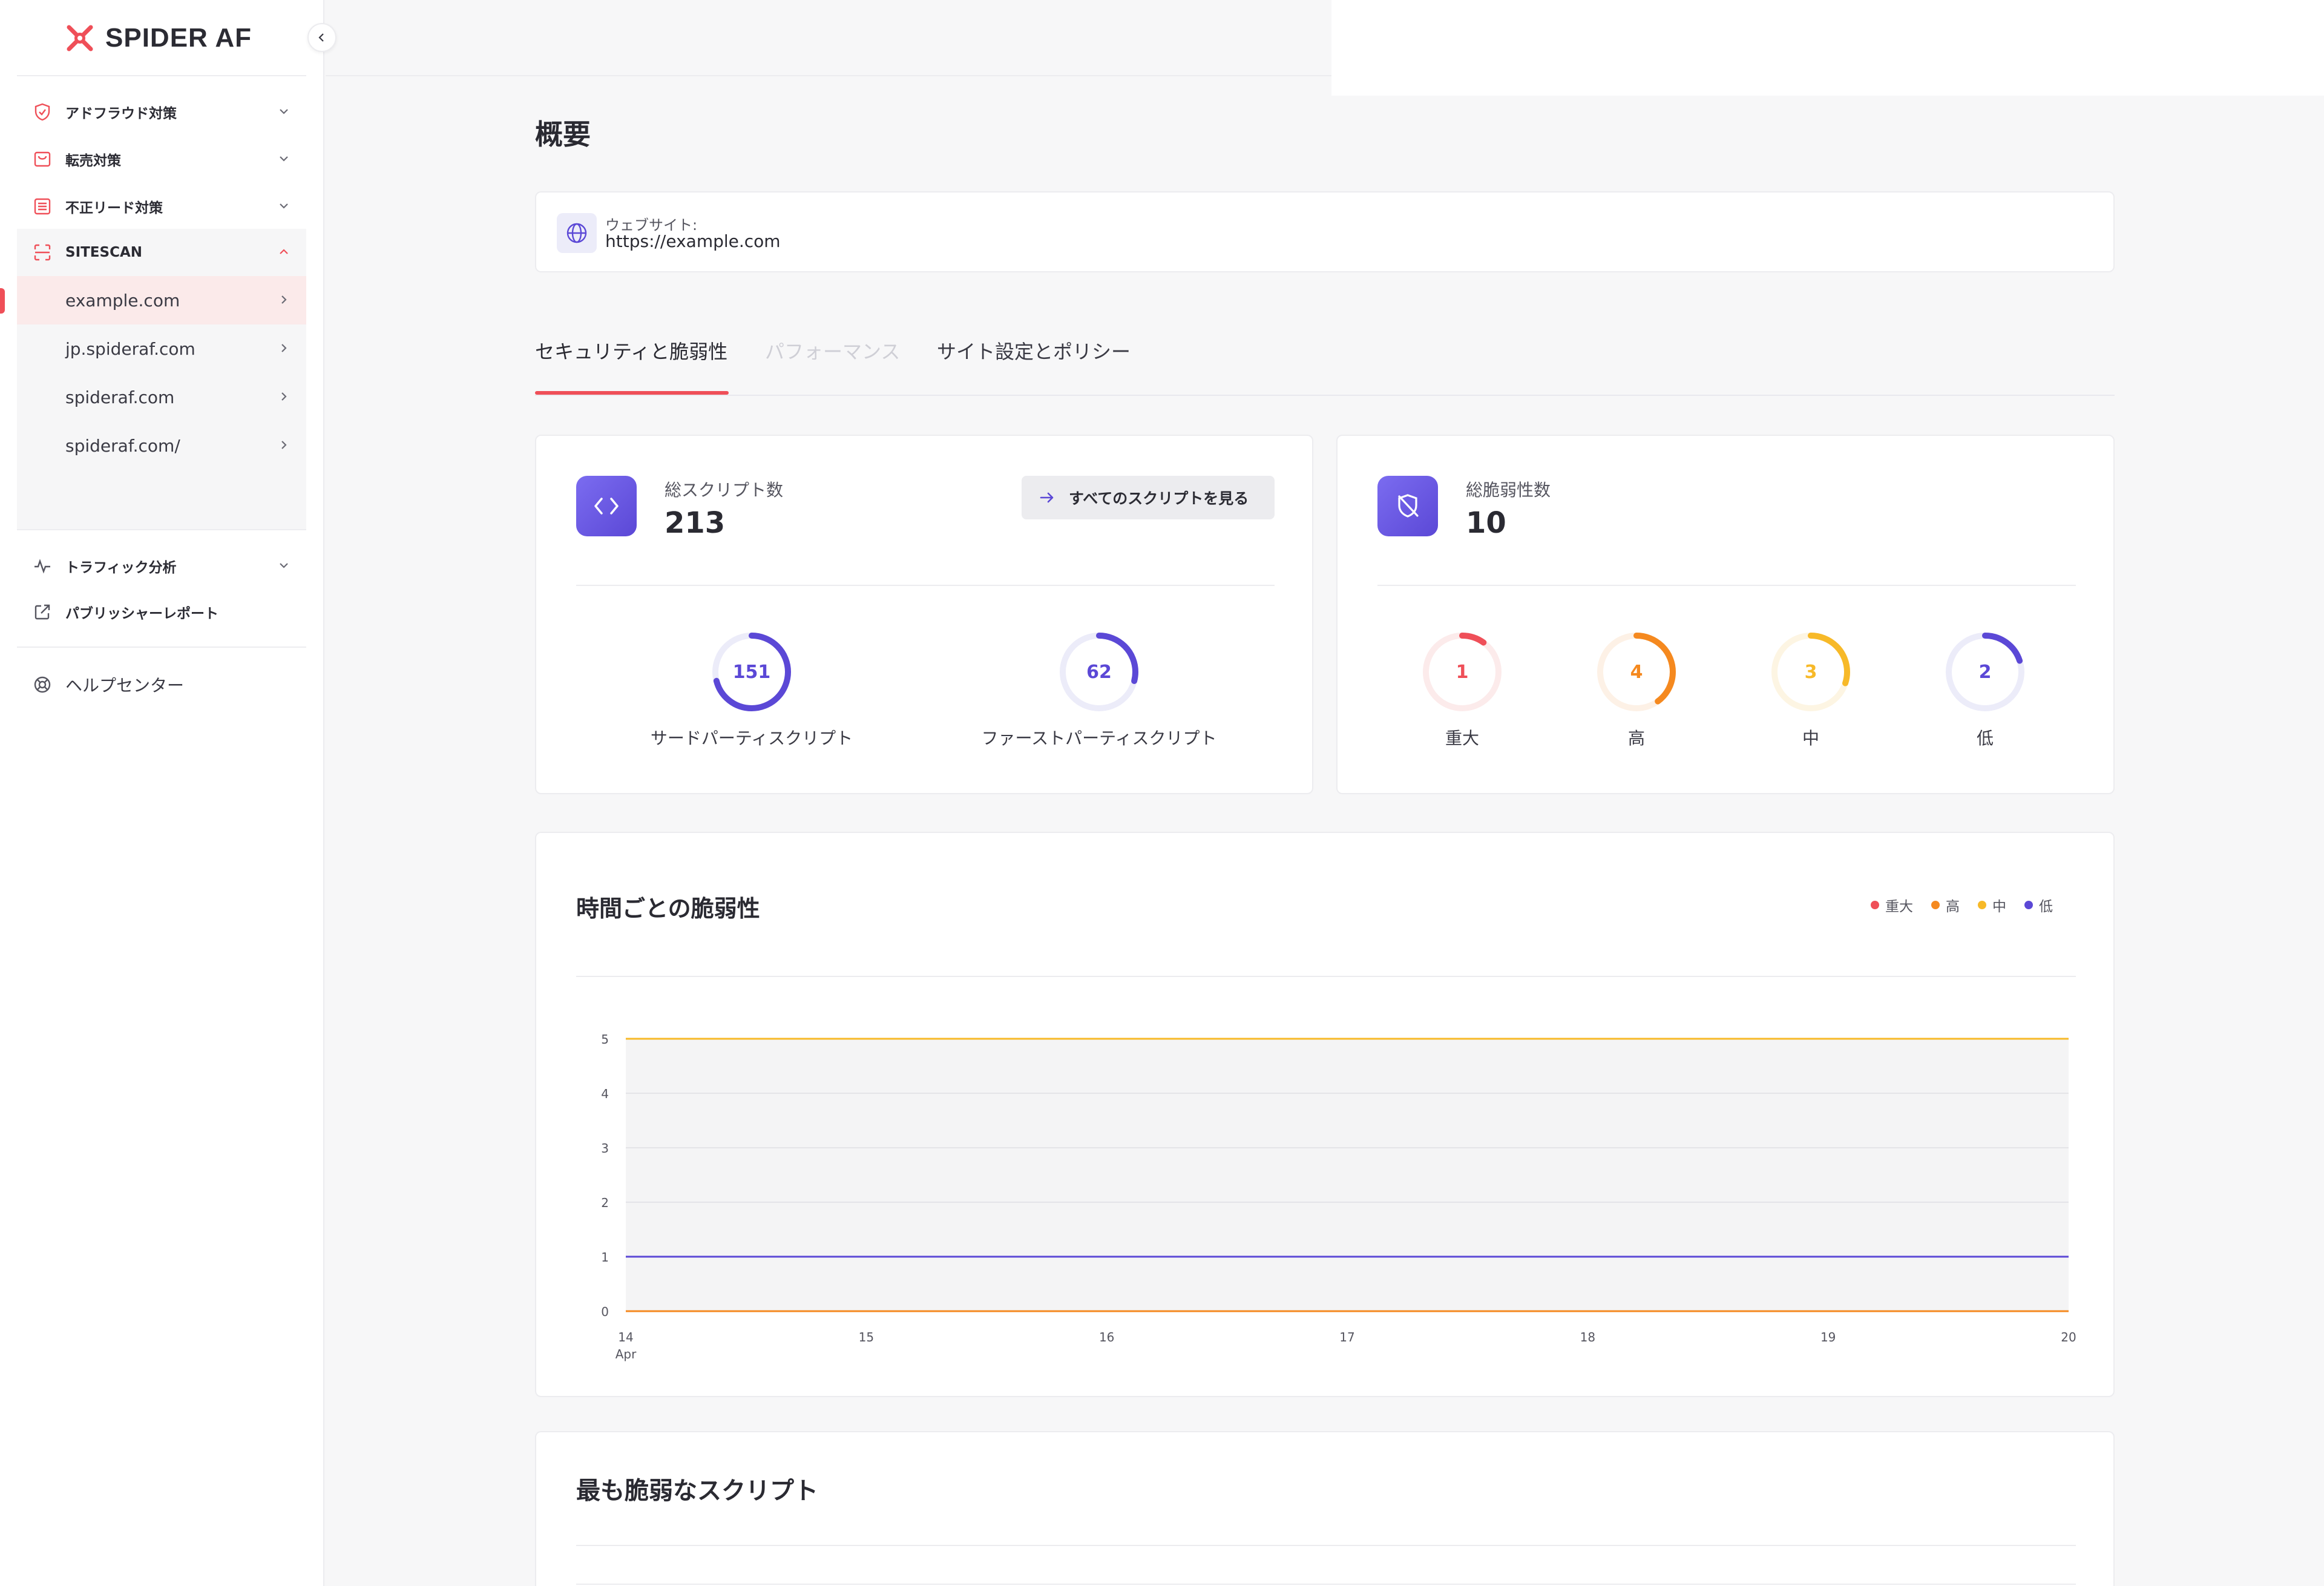  What do you see at coordinates (104, 252) in the screenshot?
I see `nav-label: SITESCAN` at bounding box center [104, 252].